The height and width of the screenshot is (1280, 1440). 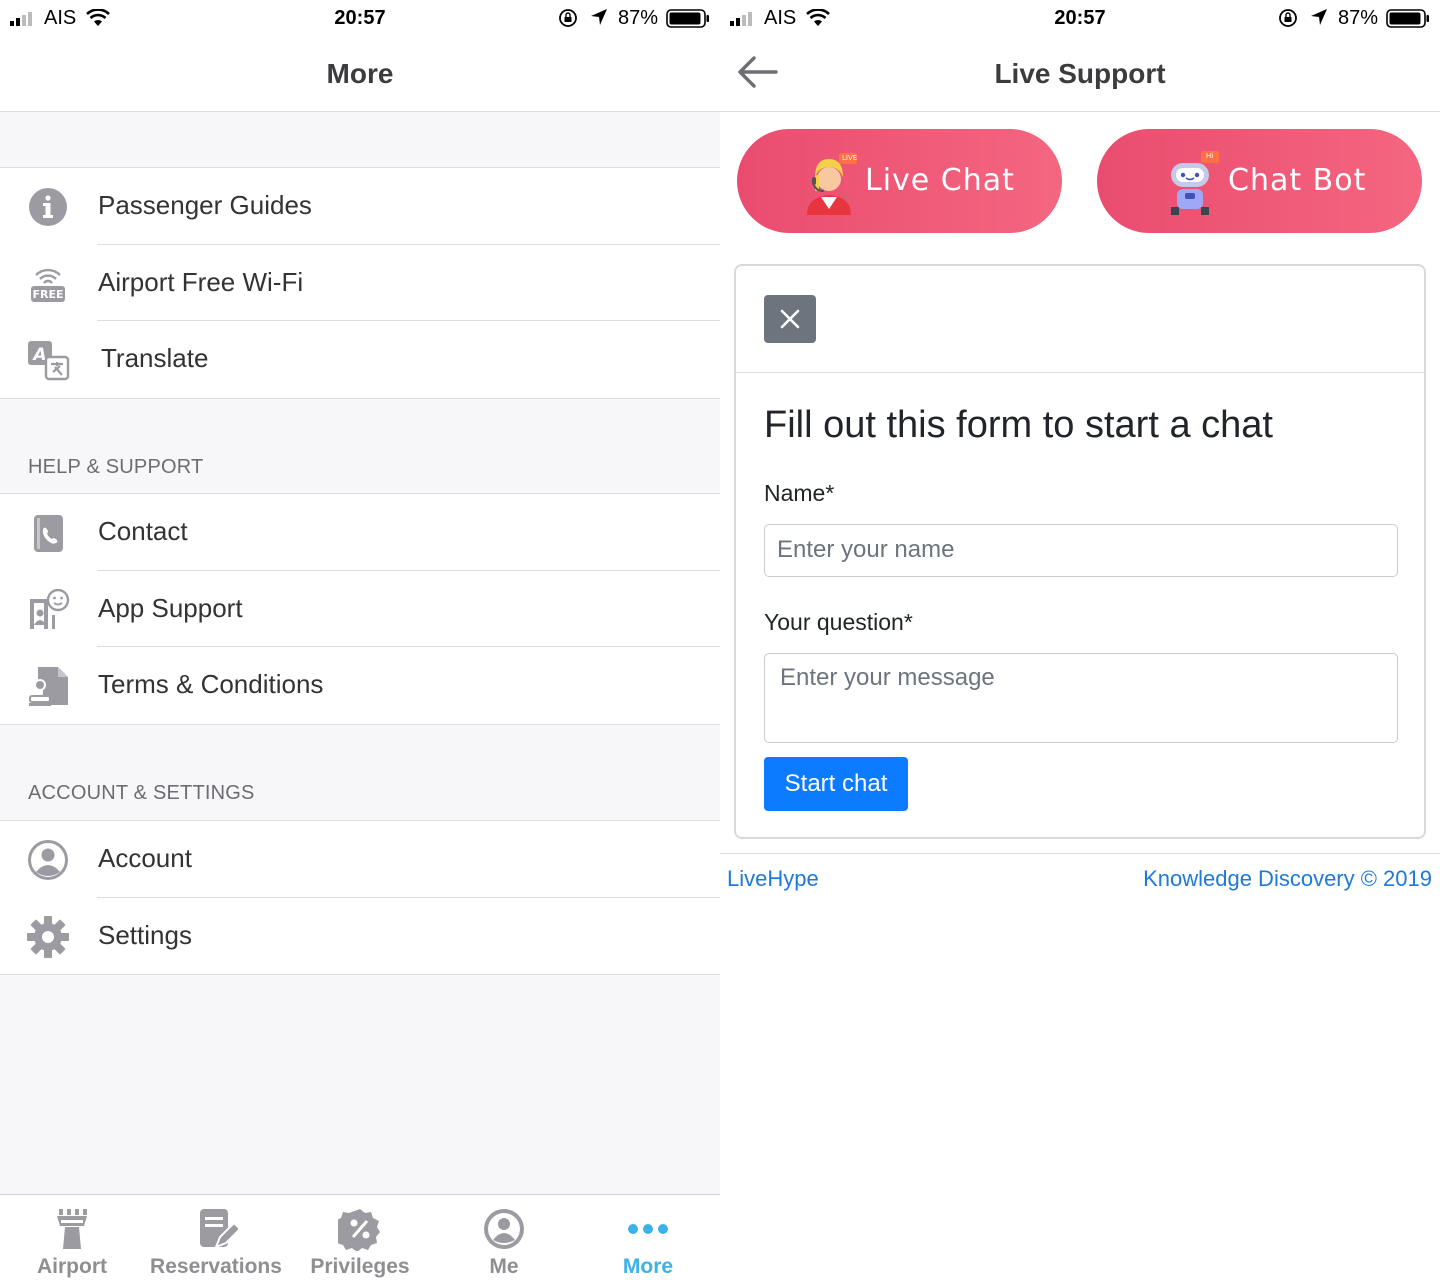 I want to click on tab-privileges: Privileges, so click(x=360, y=1237).